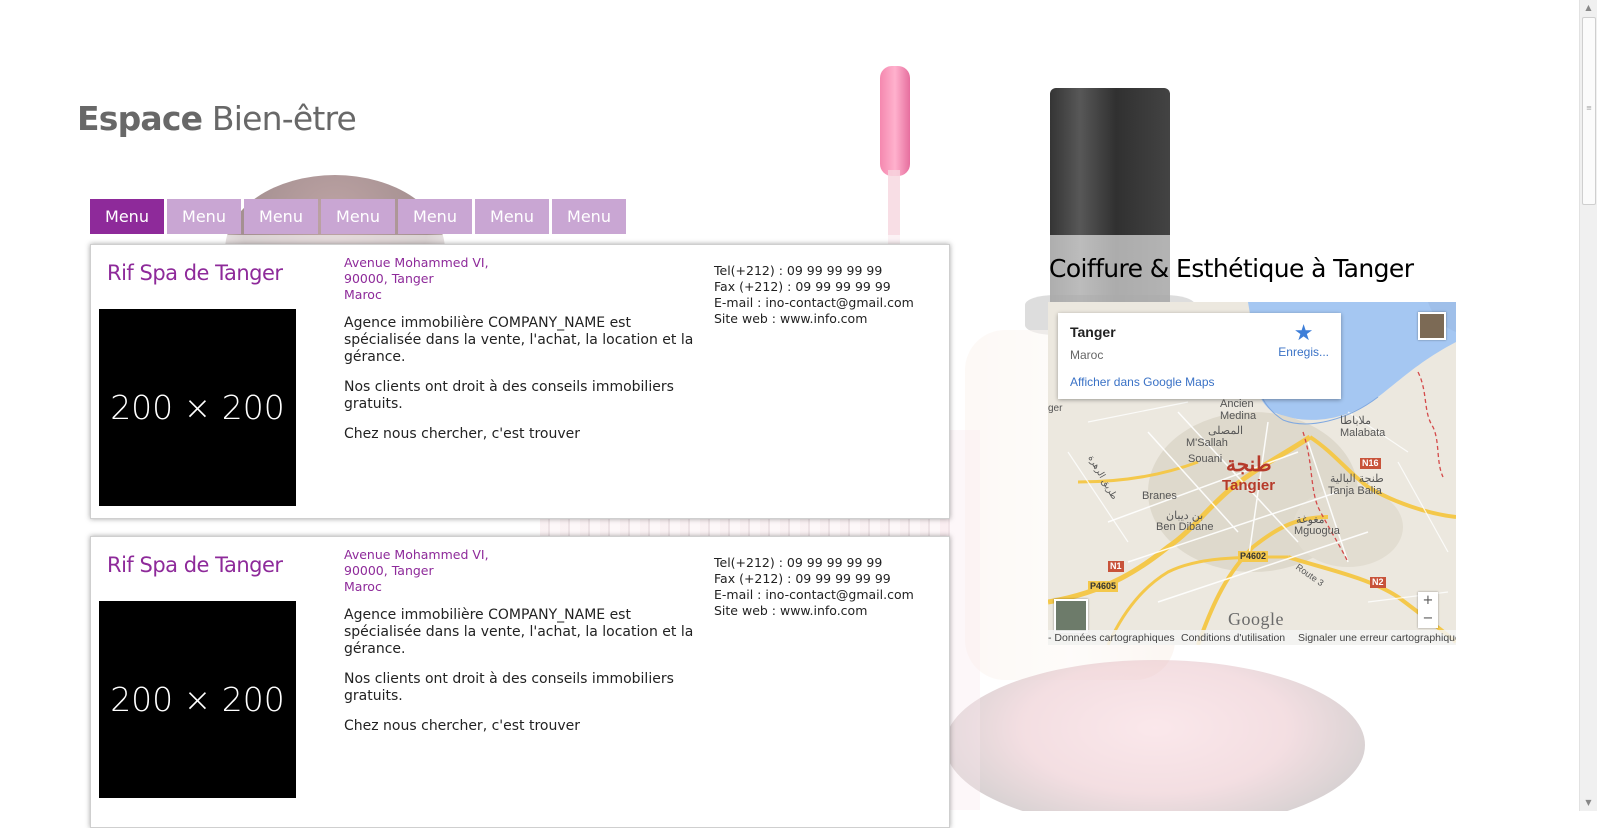  I want to click on map-label-souani: Souani, so click(1205, 459).